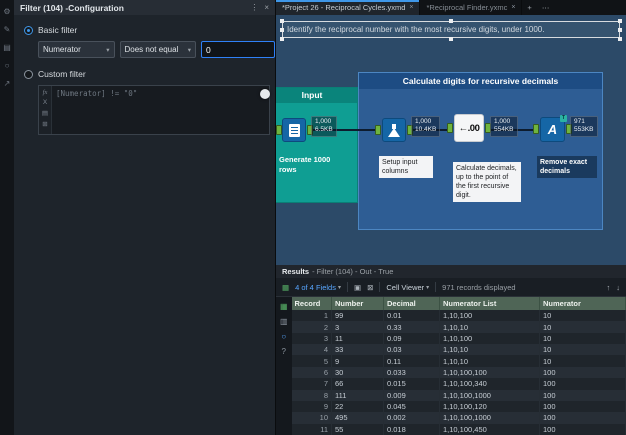 Image resolution: width=626 pixels, height=435 pixels. I want to click on edit-cells-icon: ▣, so click(357, 287).